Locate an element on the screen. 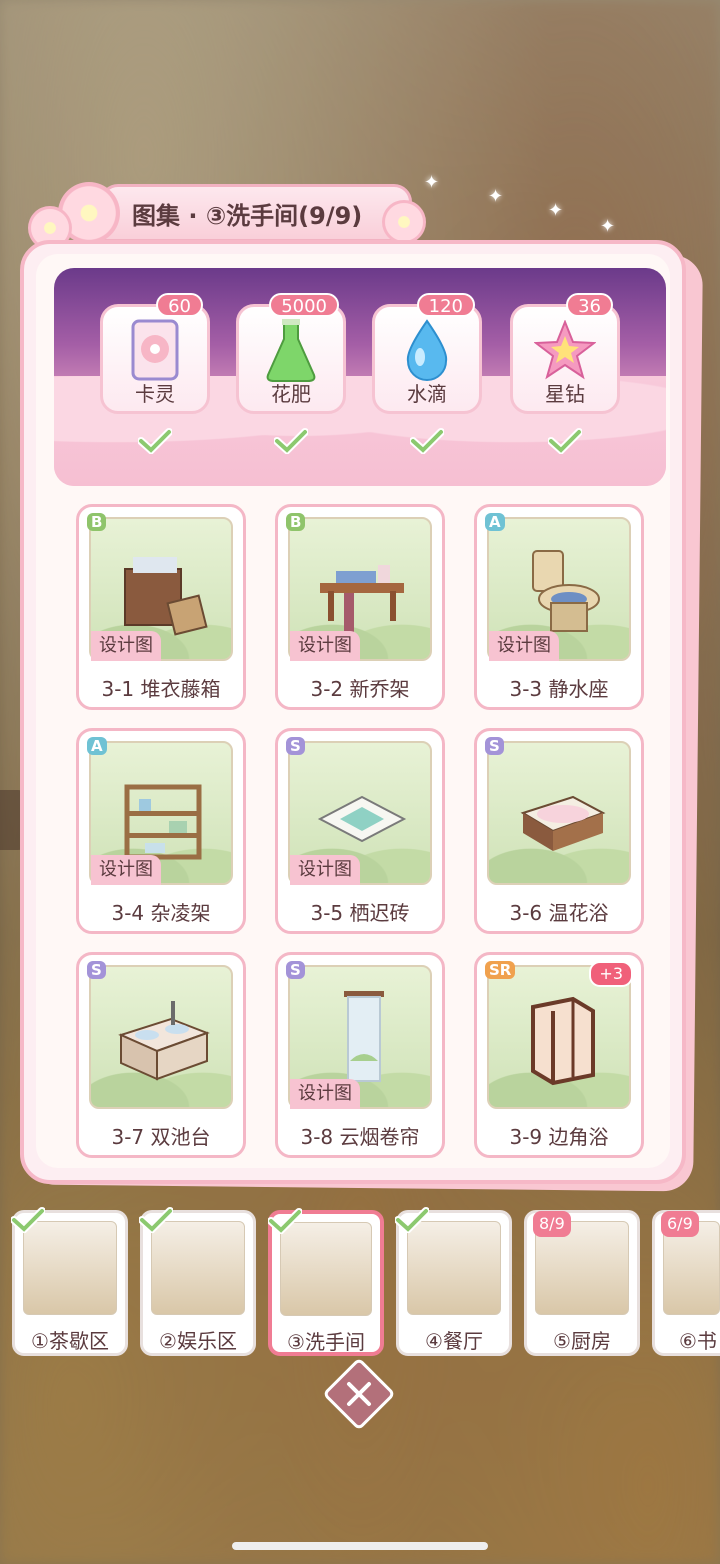  furniture-name: 3-4 杂凌架 is located at coordinates (161, 913).